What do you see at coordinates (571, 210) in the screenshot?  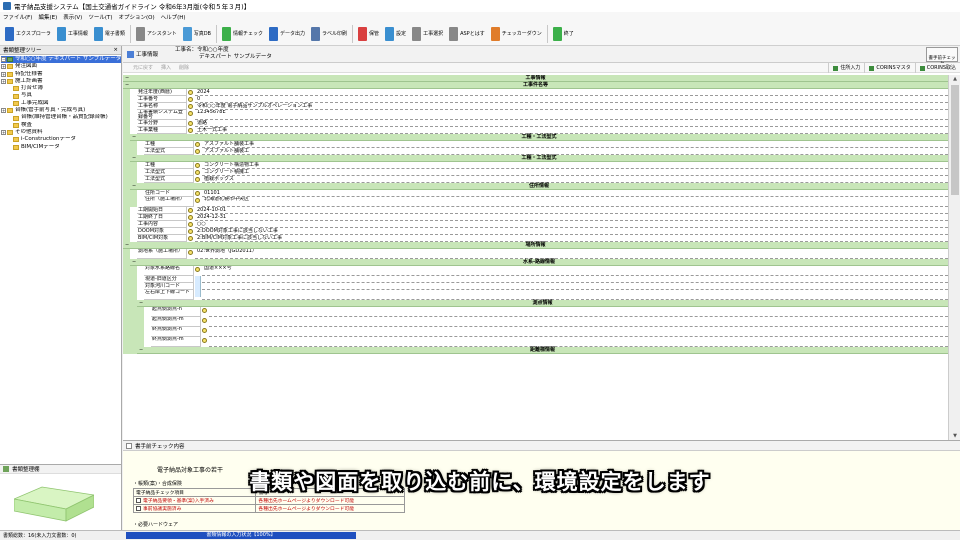 I see `field-value: 2024-10-01` at bounding box center [571, 210].